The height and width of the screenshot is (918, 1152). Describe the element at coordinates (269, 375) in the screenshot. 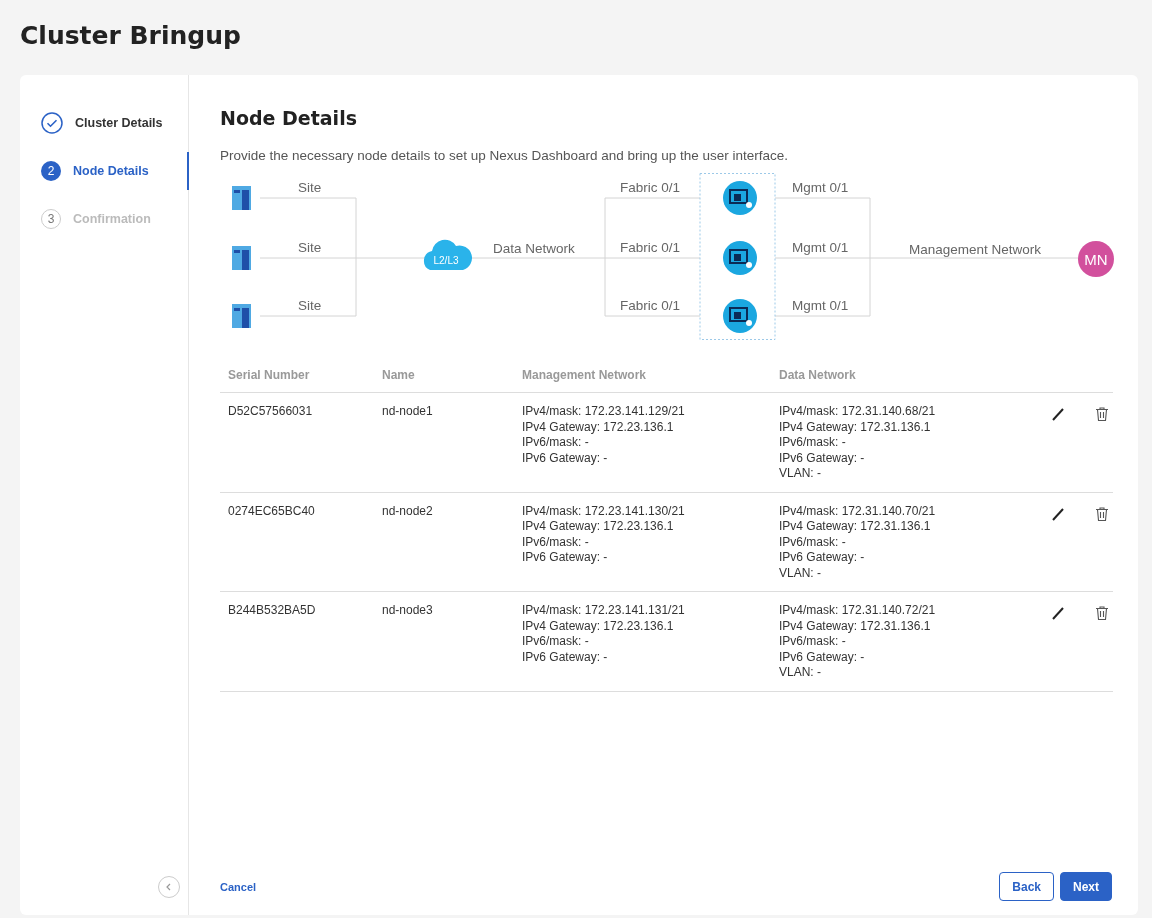

I see `column-header: Serial Number` at that location.